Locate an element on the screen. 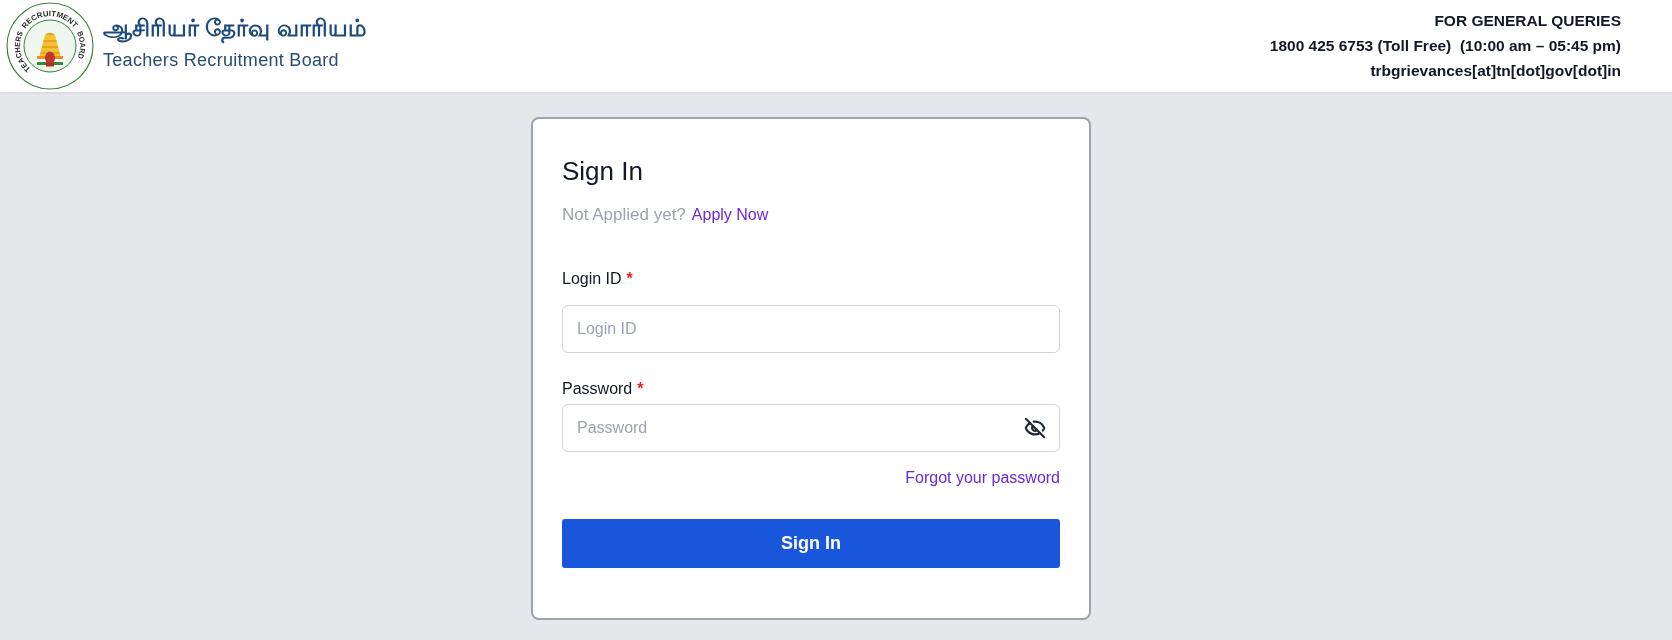 This screenshot has height=640, width=1672. contact-info-text: 1800 425 6753 (Toll Free) (10:00 am – 05:45 pm) is located at coordinates (1445, 46).